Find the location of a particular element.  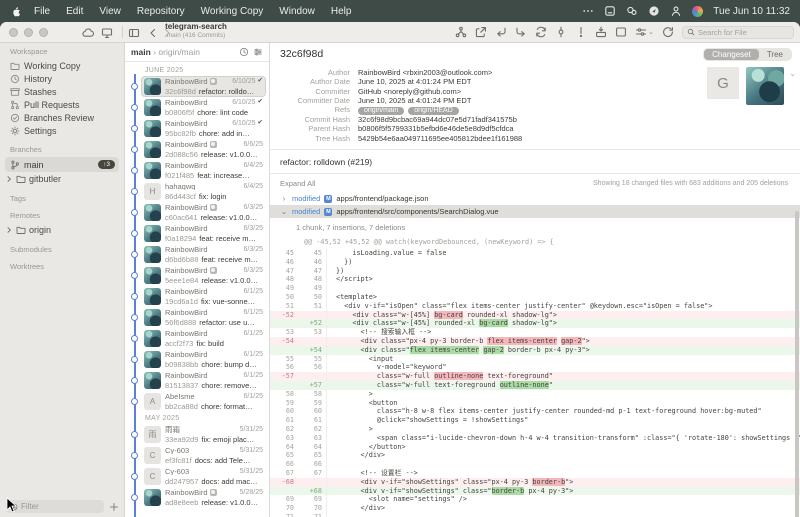

sidebar-filter-input: Filter is located at coordinates (55, 506).